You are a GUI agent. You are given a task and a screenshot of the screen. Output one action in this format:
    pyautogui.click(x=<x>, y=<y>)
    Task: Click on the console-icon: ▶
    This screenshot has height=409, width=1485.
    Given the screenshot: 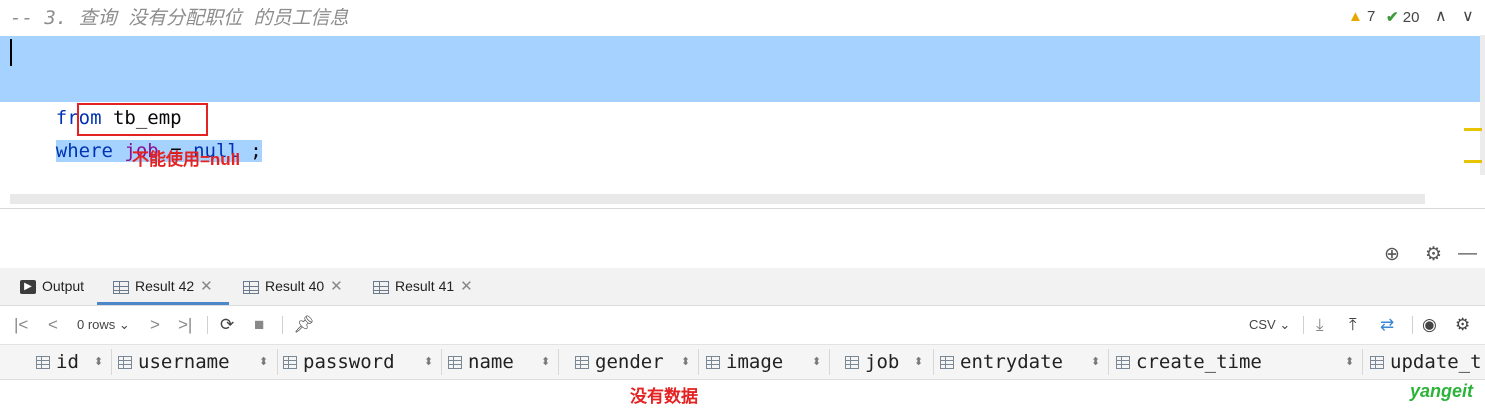 What is the action you would take?
    pyautogui.click(x=28, y=287)
    